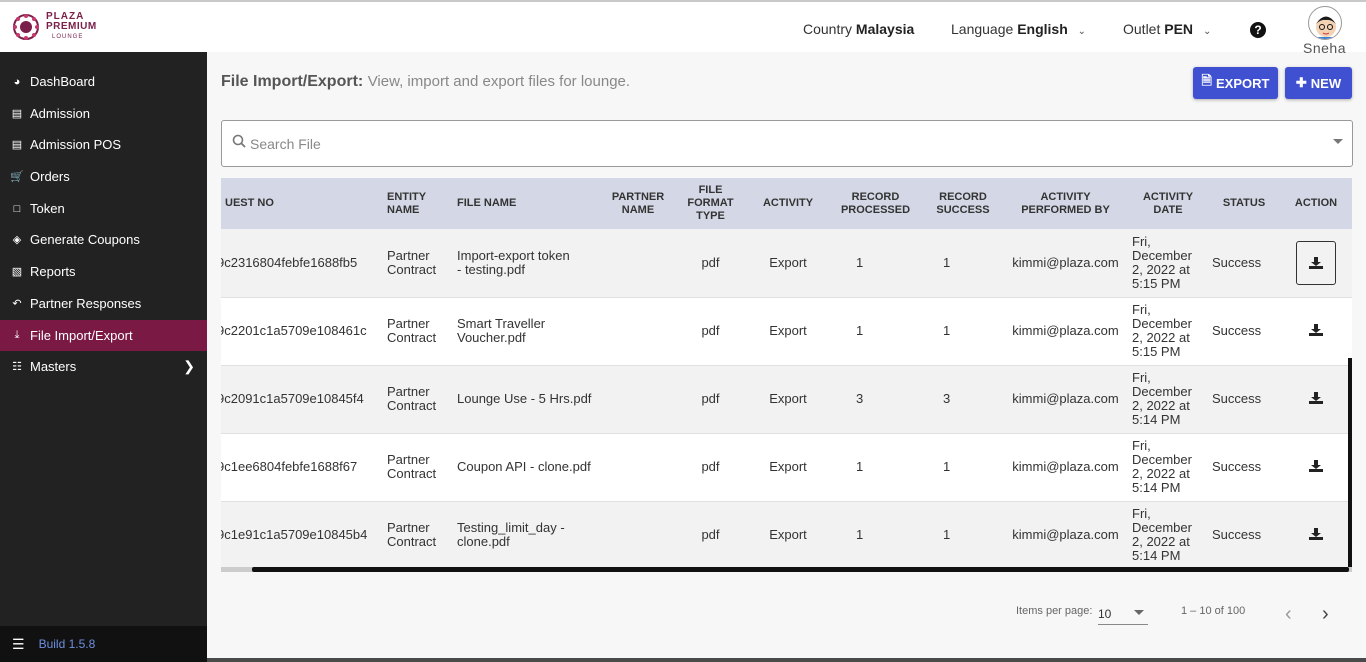 The width and height of the screenshot is (1366, 662). I want to click on download-button, so click(1316, 262).